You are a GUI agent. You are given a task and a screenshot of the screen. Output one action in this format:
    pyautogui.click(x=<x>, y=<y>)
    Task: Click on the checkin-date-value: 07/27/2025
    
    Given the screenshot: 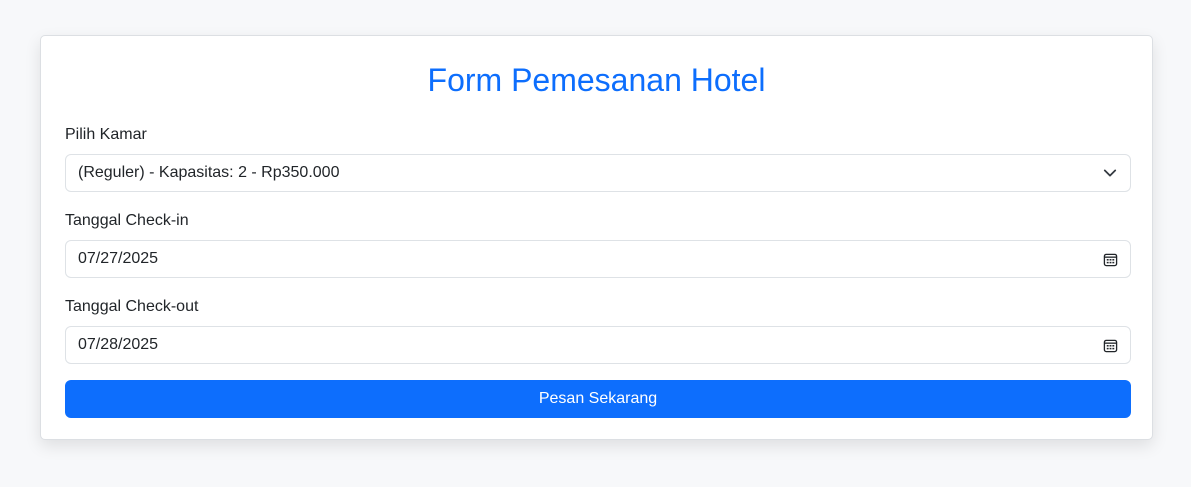 What is the action you would take?
    pyautogui.click(x=118, y=258)
    